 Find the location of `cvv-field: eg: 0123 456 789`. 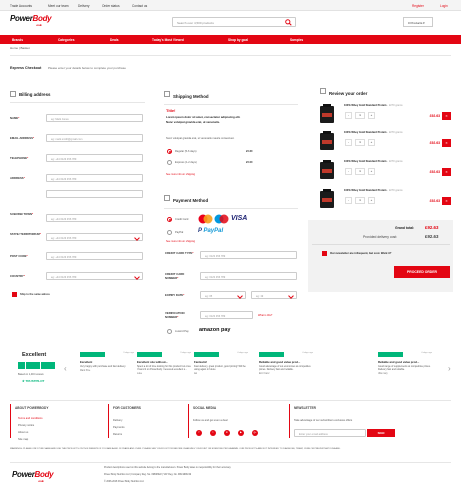

cvv-field: eg: 0123 456 789 is located at coordinates (226, 315).